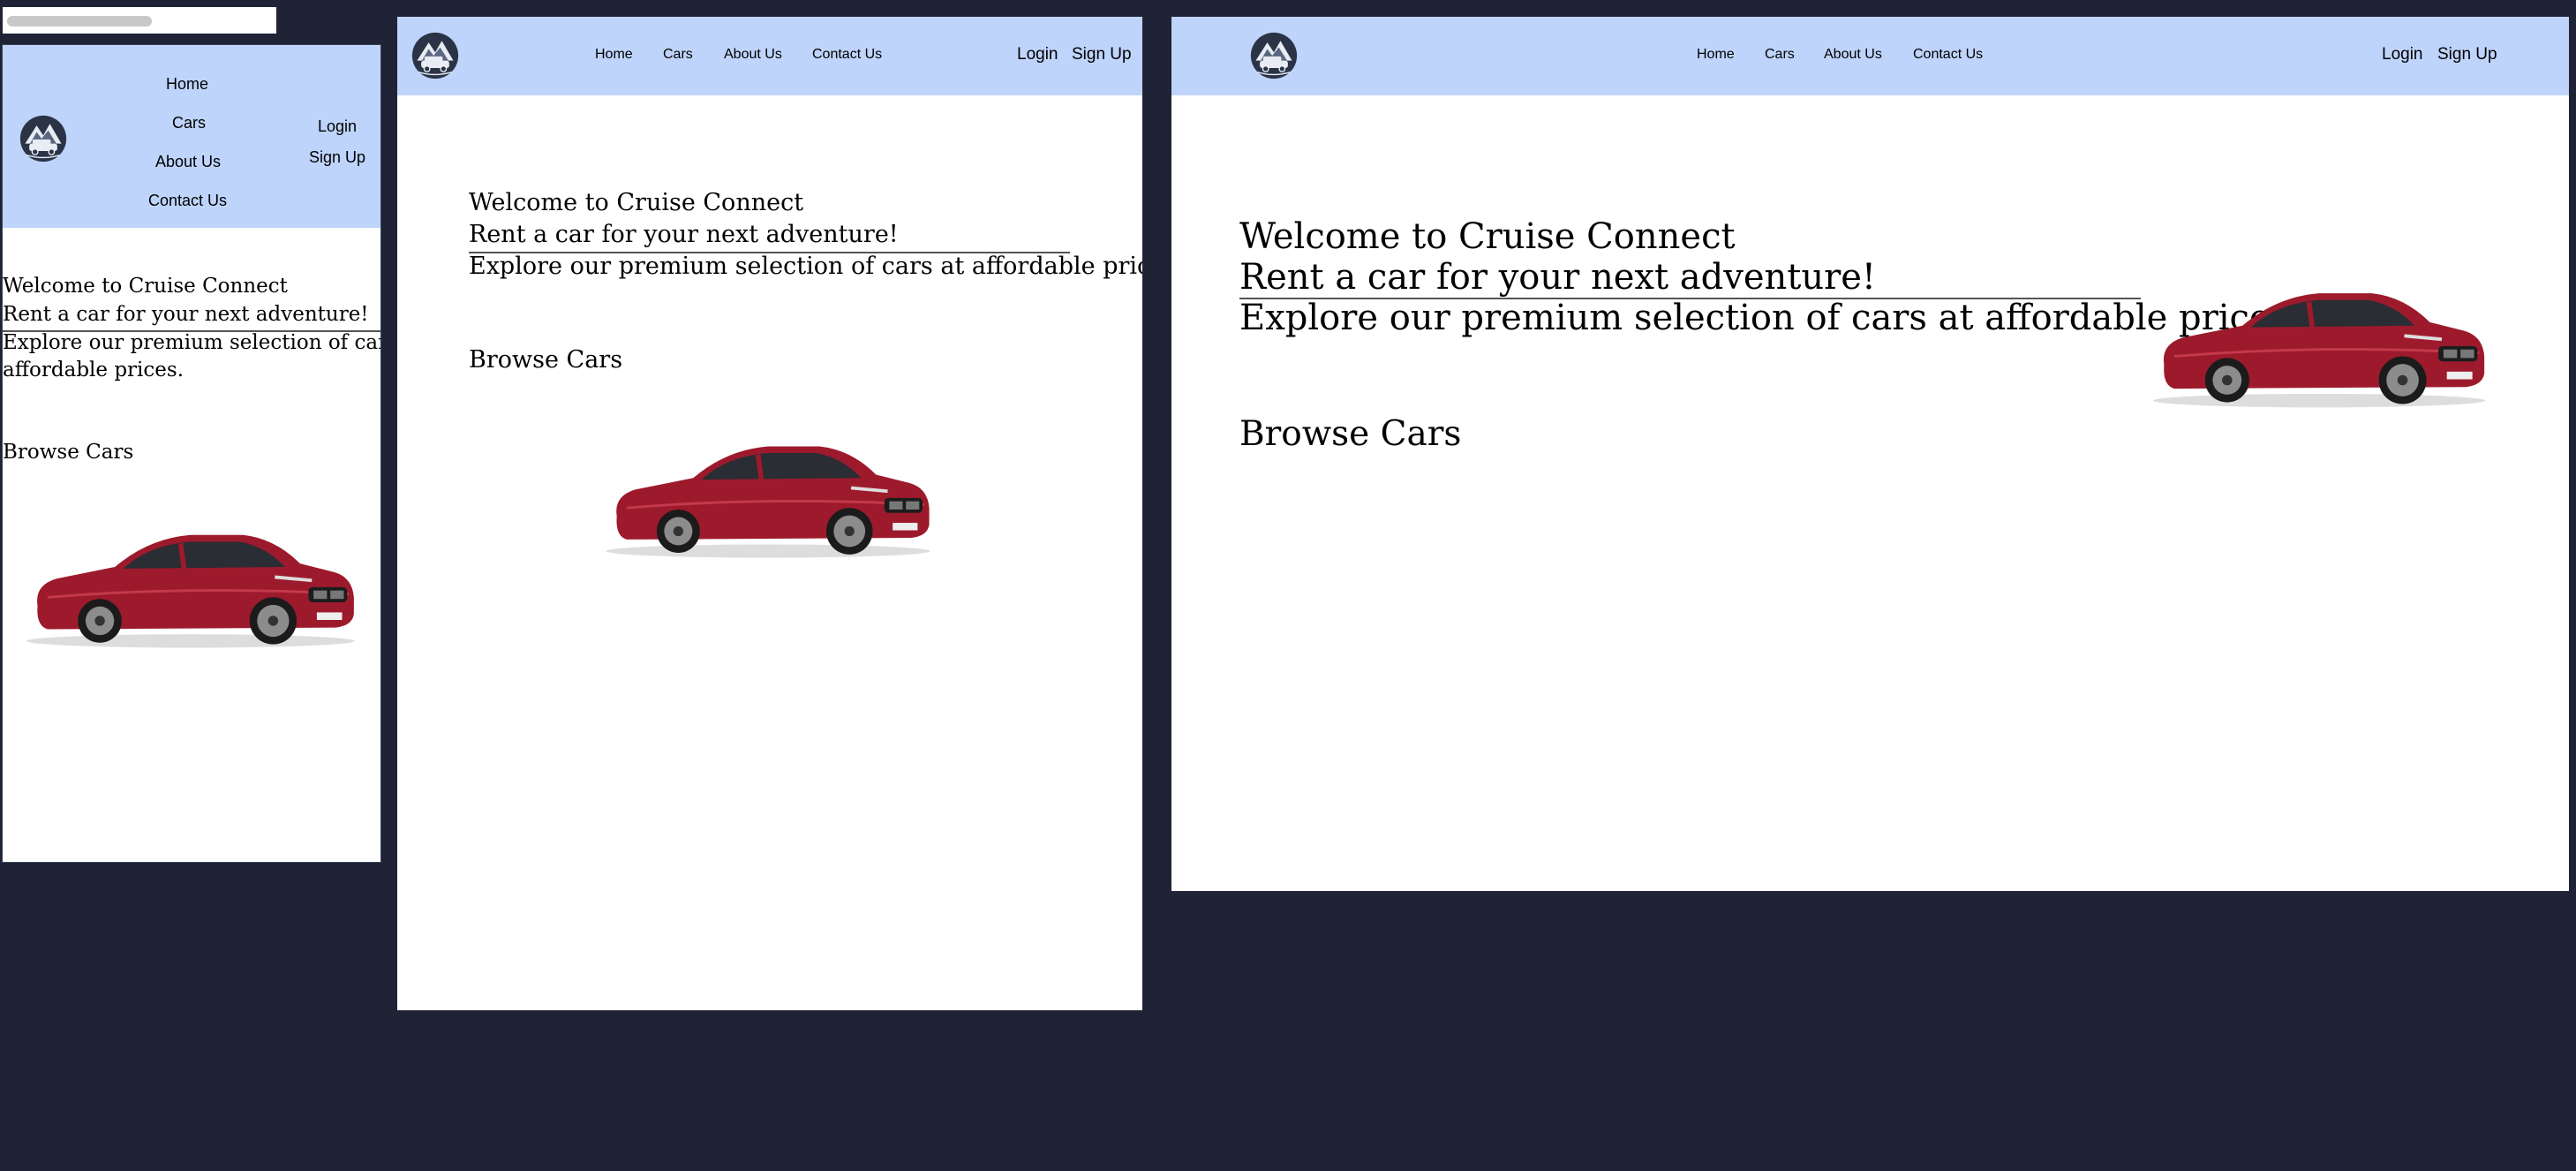 The height and width of the screenshot is (1171, 2576). What do you see at coordinates (192, 342) in the screenshot?
I see `hero-description-line1: Explore our premium selection of cars at` at bounding box center [192, 342].